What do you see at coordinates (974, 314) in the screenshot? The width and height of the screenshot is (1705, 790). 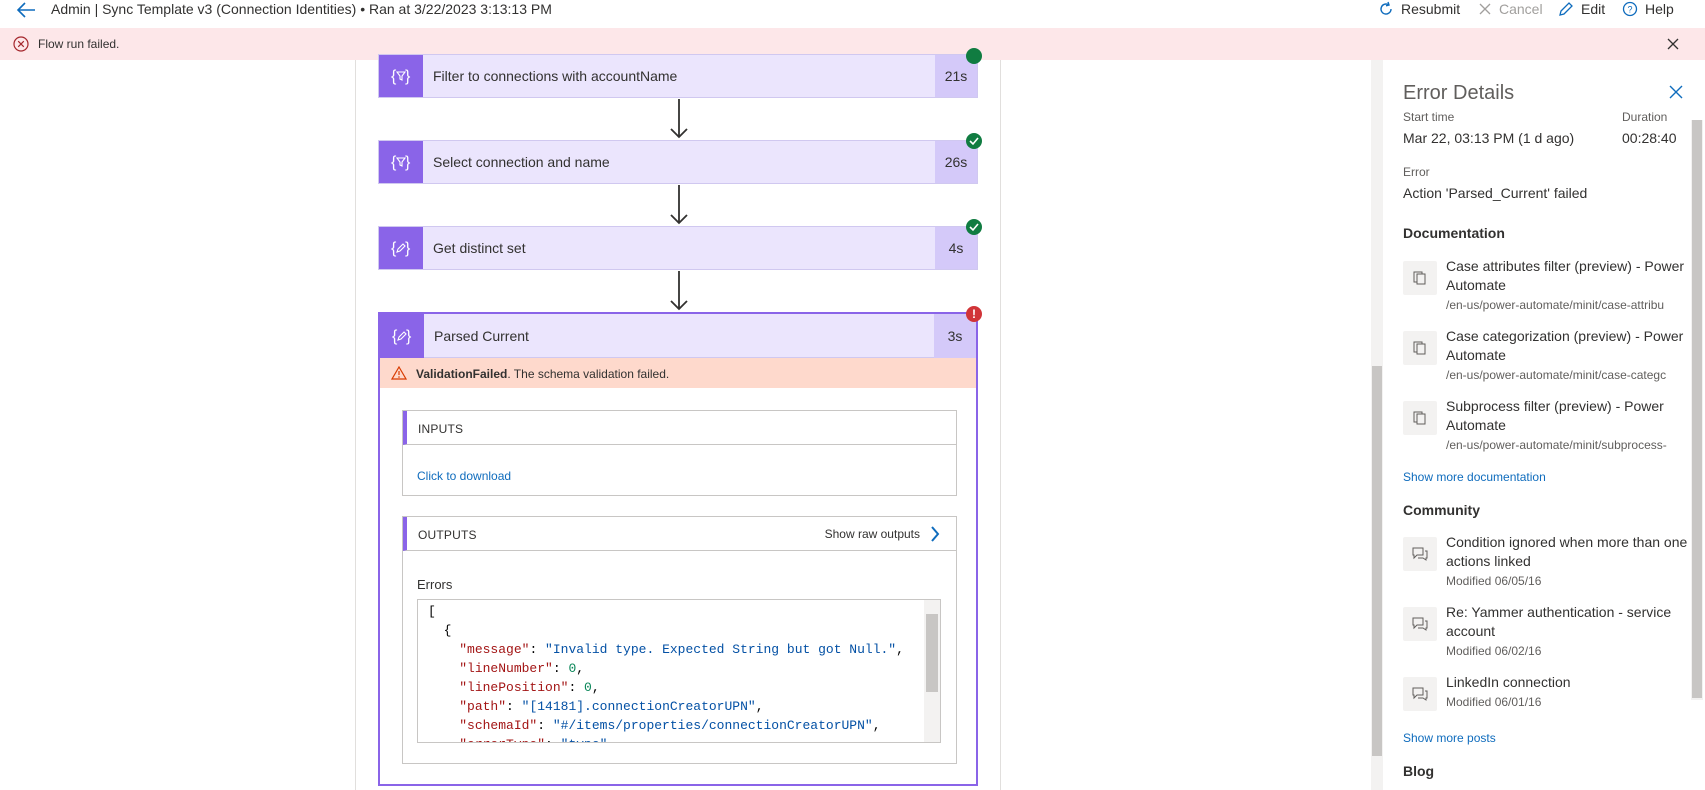 I see `failed-alert-icon: !` at bounding box center [974, 314].